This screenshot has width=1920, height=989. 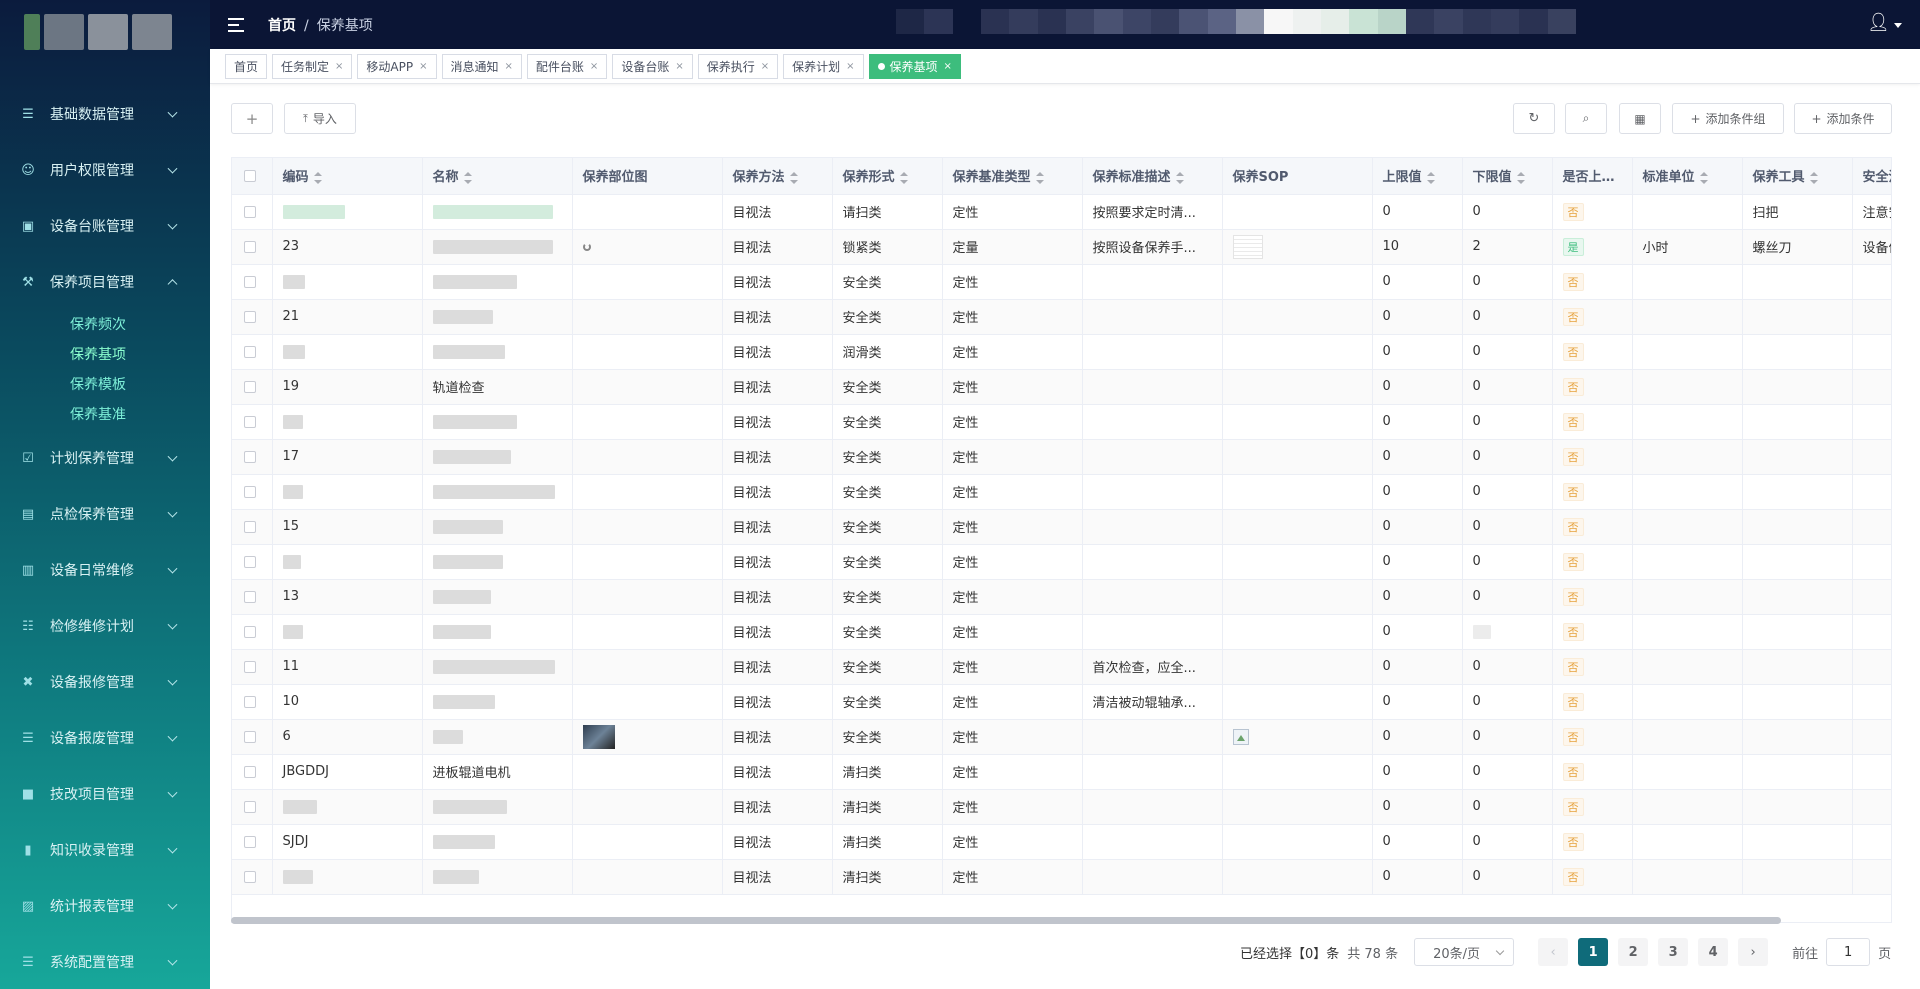 What do you see at coordinates (1061, 702) in the screenshot?
I see `table-row: 10 目视法 安全类 定性 清洁被动辊轴承... 0 0 否` at bounding box center [1061, 702].